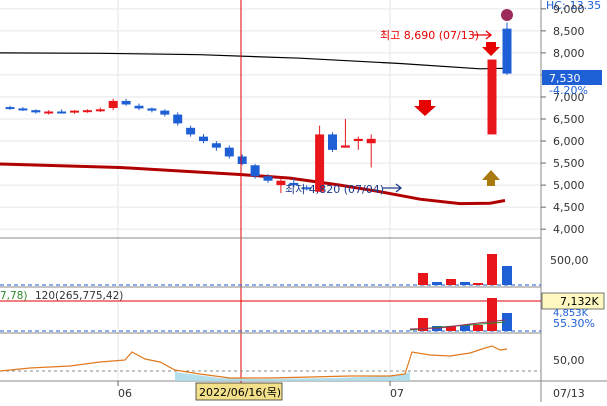 The height and width of the screenshot is (406, 607). What do you see at coordinates (240, 392) in the screenshot?
I see `crosshair-date: 2022/06/16(목)` at bounding box center [240, 392].